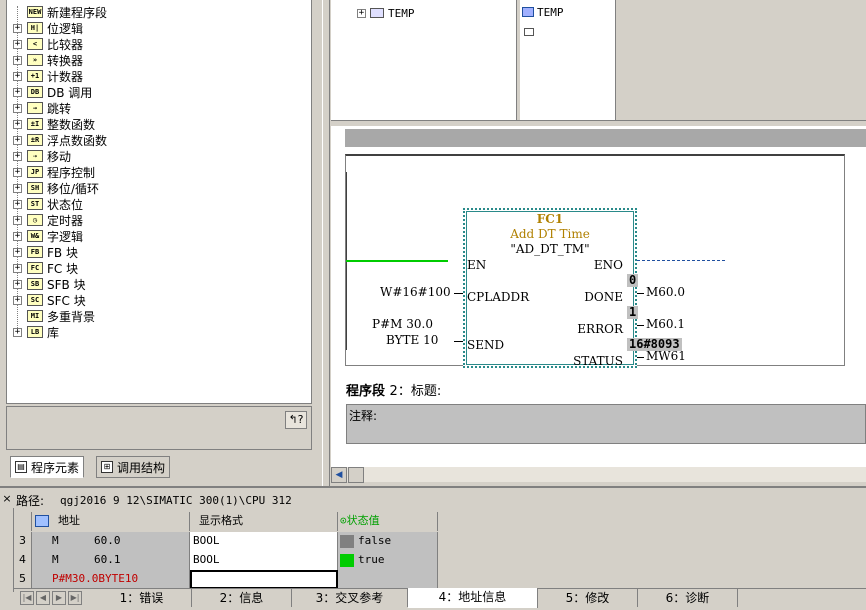 The height and width of the screenshot is (610, 866). Describe the element at coordinates (45, 28) in the screenshot. I see `tree-item: + H| 位逻辑` at that location.